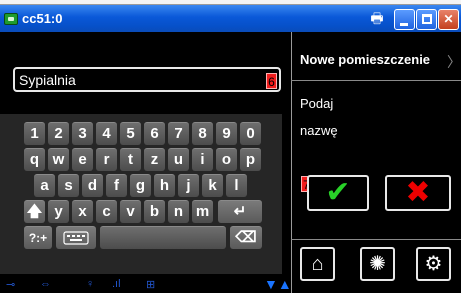  I want to click on room-name-value: Sypialnia, so click(47, 80).